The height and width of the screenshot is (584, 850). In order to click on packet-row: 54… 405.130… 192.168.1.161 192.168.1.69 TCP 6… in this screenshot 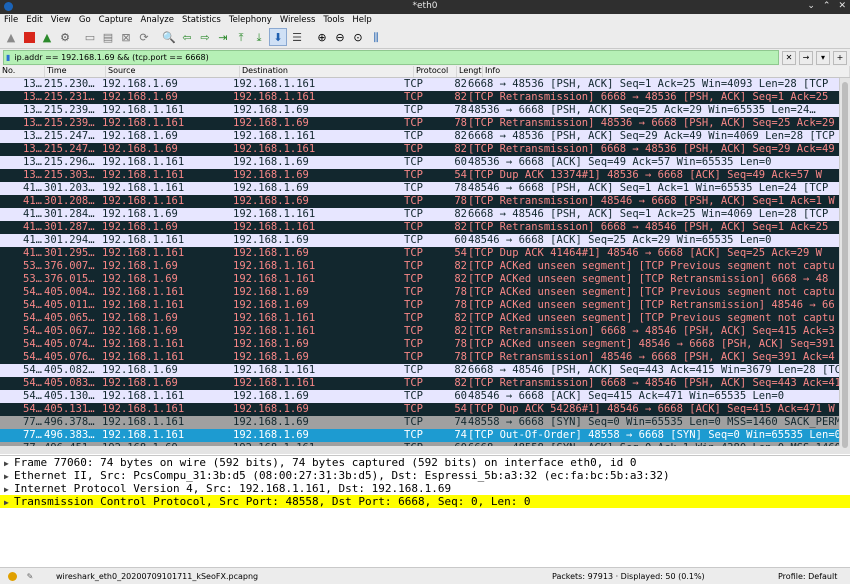, I will do `click(425, 396)`.